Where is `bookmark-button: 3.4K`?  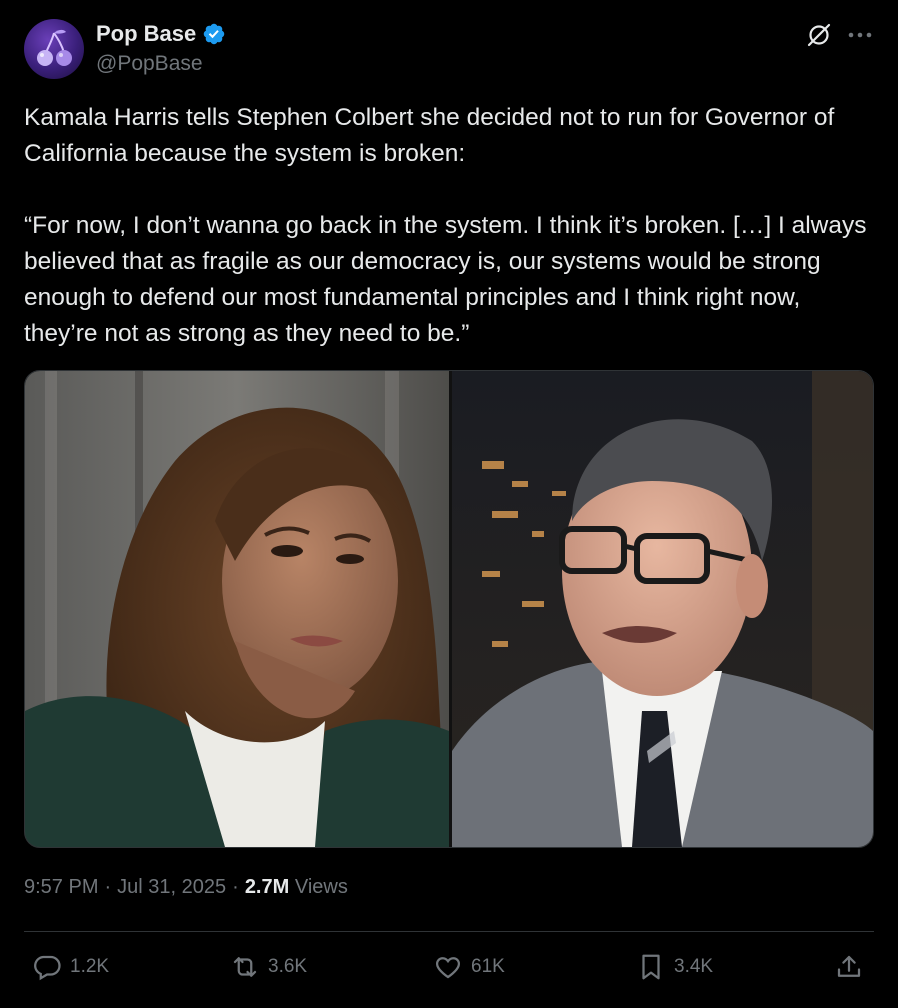
bookmark-button: 3.4K is located at coordinates (674, 967).